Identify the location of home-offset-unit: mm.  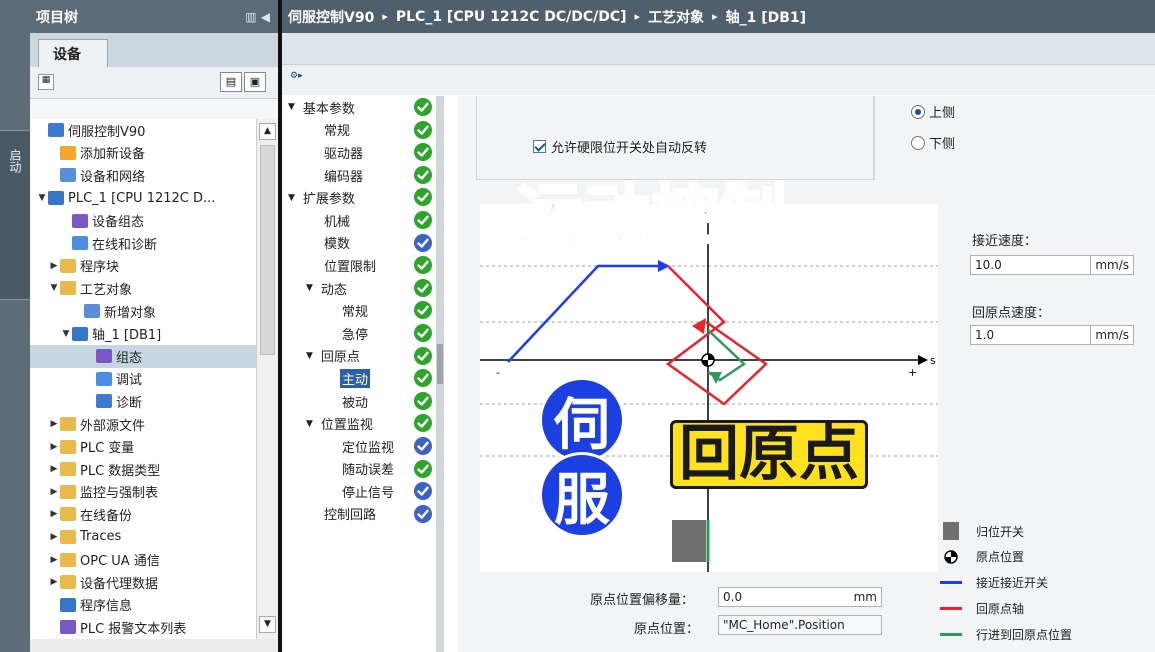
(865, 597).